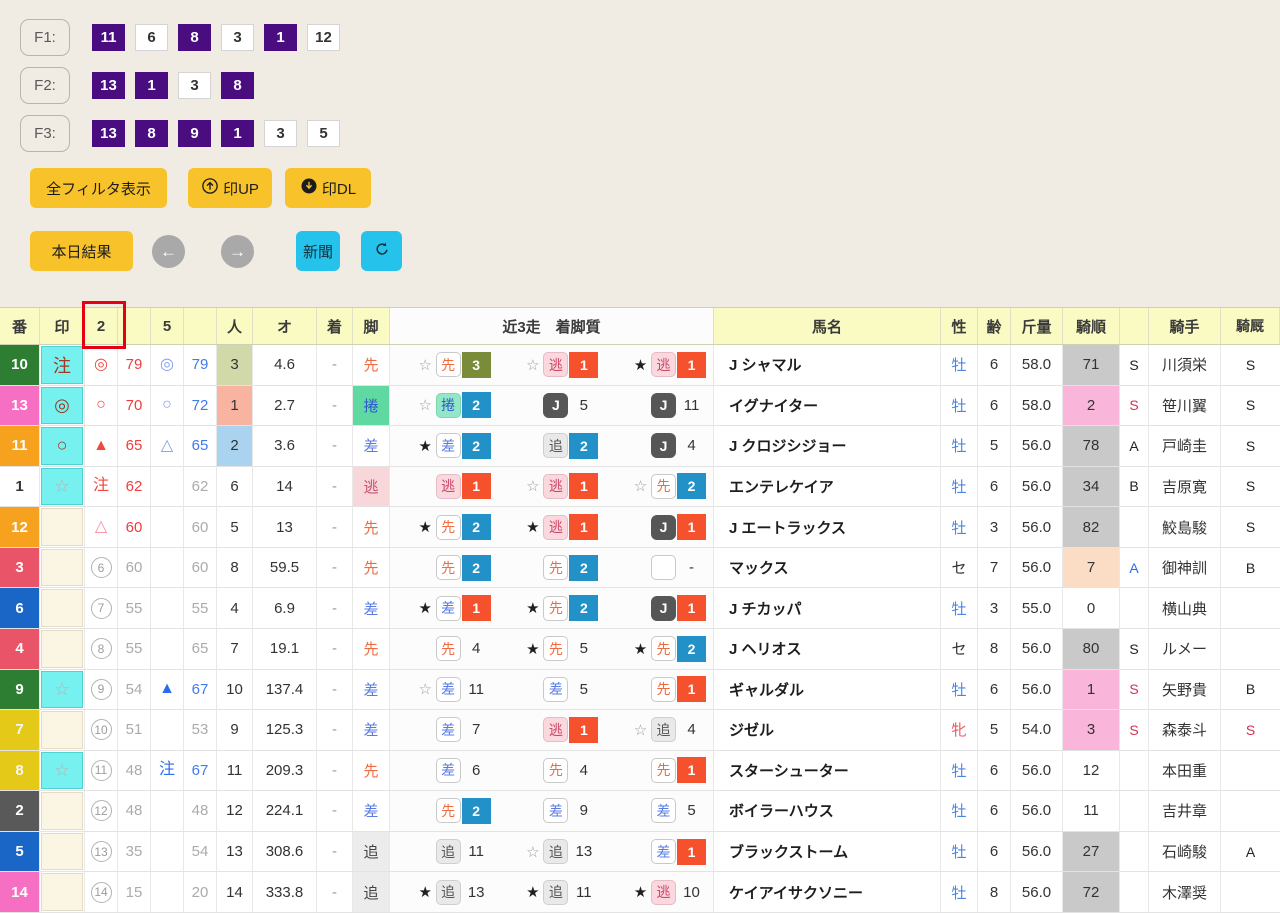  Describe the element at coordinates (230, 188) in the screenshot. I see `mark-upload-button: 印UP` at that location.